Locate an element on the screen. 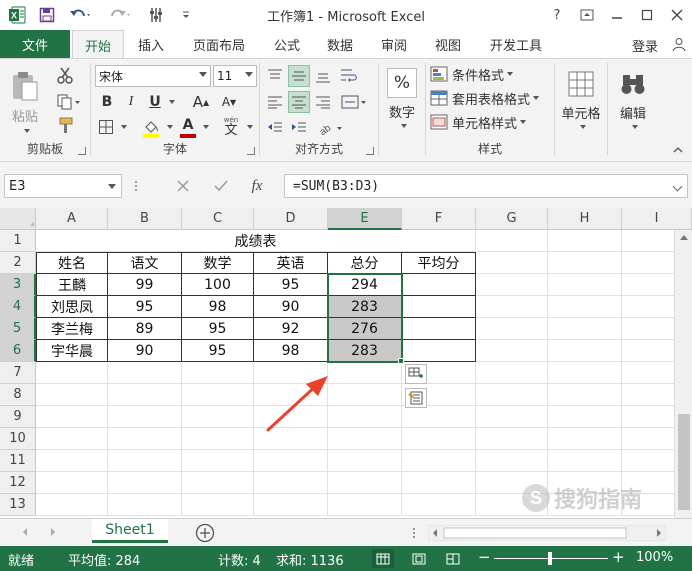  title-cell: 成绩表 is located at coordinates (256, 241).